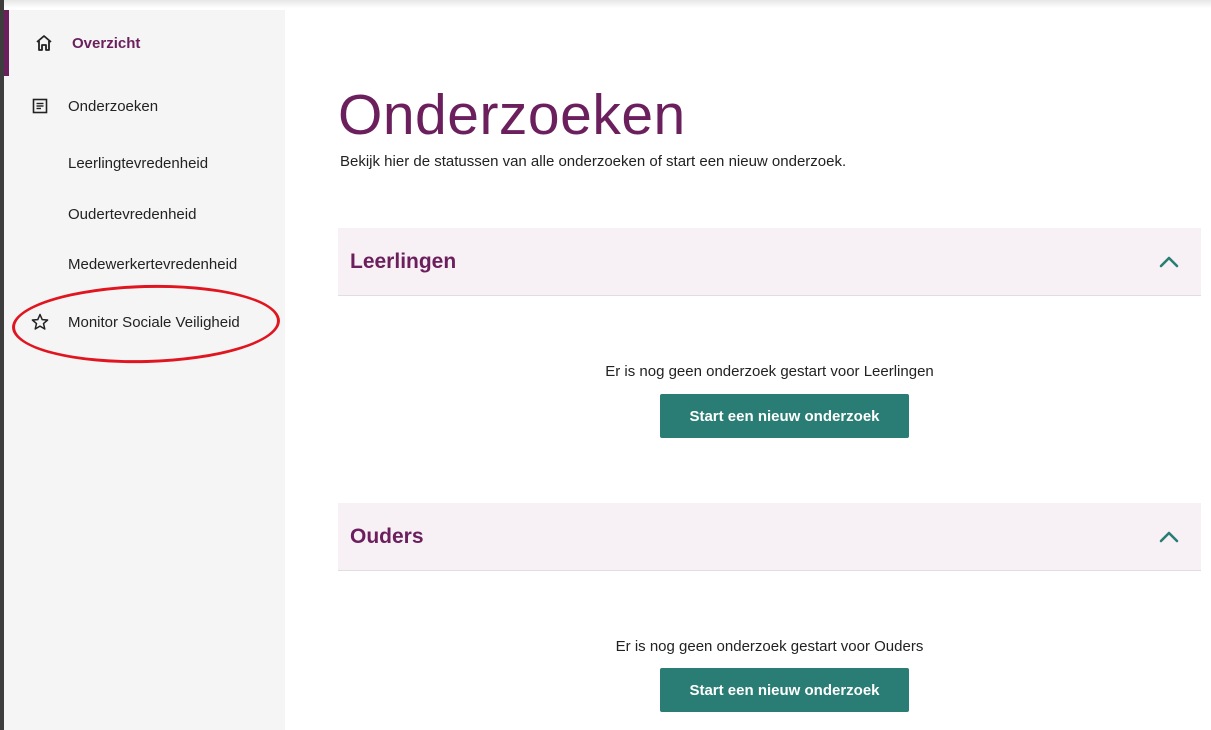 The image size is (1211, 730). What do you see at coordinates (6, 43) in the screenshot?
I see `active-indicator` at bounding box center [6, 43].